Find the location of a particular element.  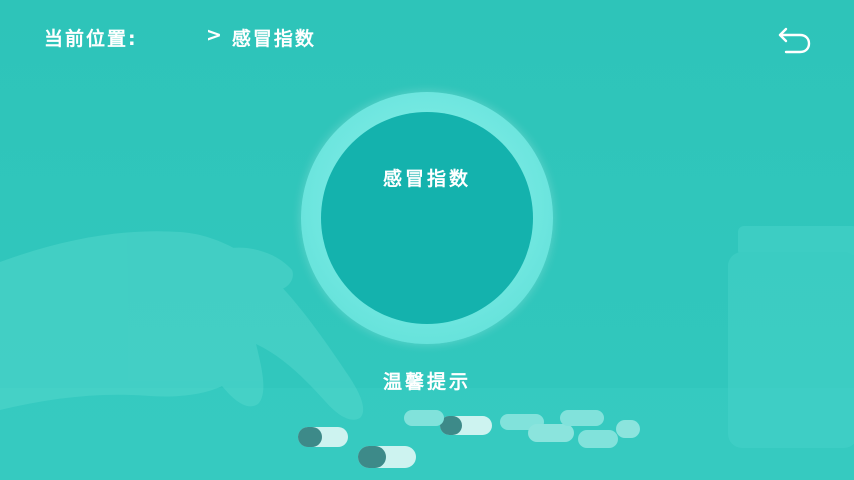

breadcrumb-current: 感冒指数 is located at coordinates (273, 39).